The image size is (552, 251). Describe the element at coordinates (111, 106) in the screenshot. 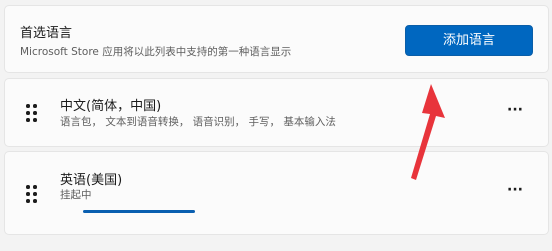

I see `language-name: 中文(简体，中国)` at that location.